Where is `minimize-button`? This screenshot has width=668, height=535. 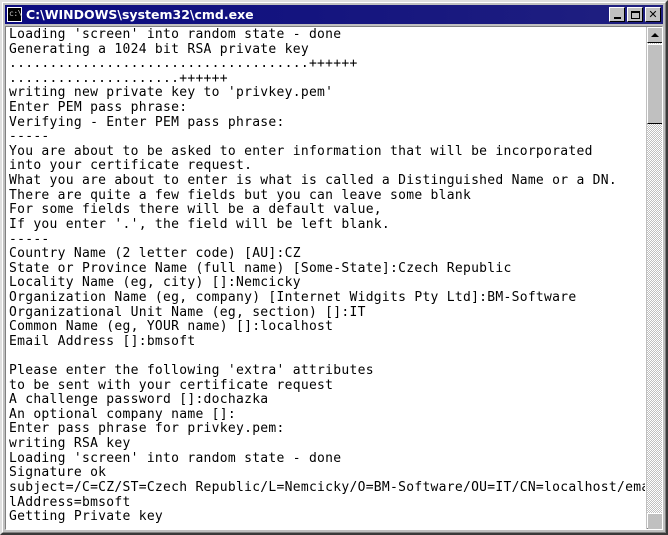 minimize-button is located at coordinates (617, 14).